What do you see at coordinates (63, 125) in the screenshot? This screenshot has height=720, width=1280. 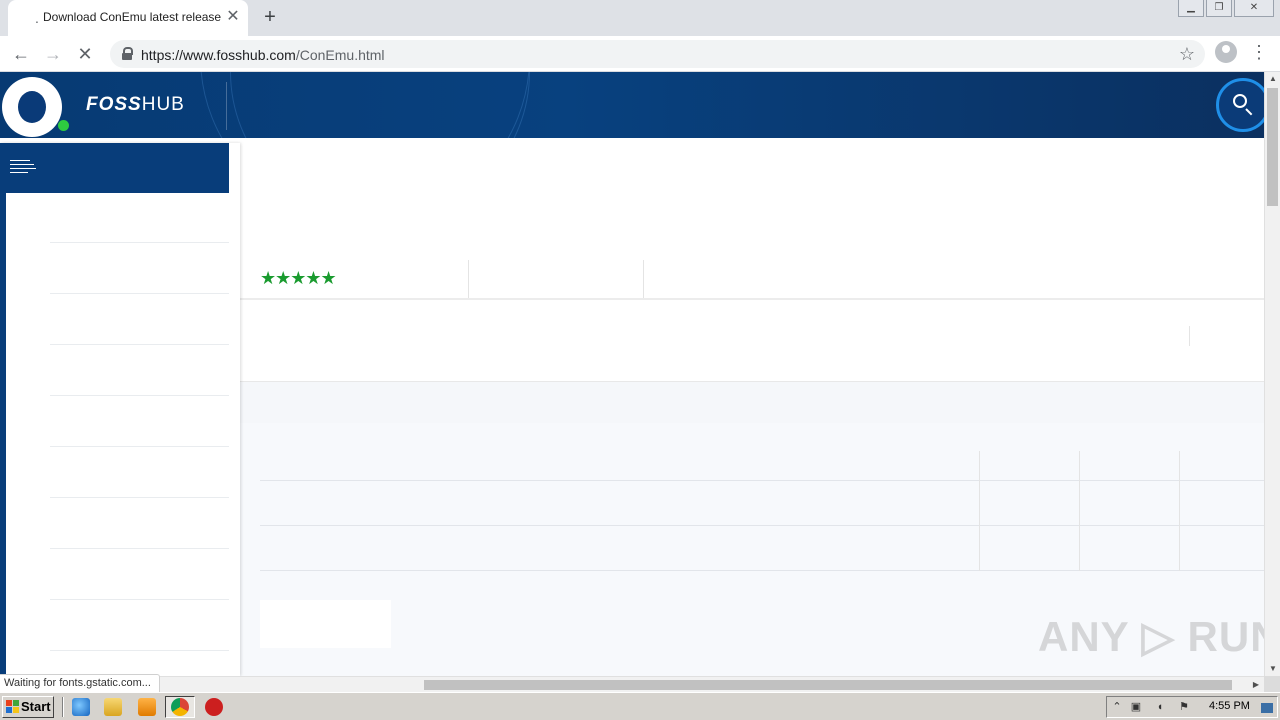 I see `logo-status-dot` at bounding box center [63, 125].